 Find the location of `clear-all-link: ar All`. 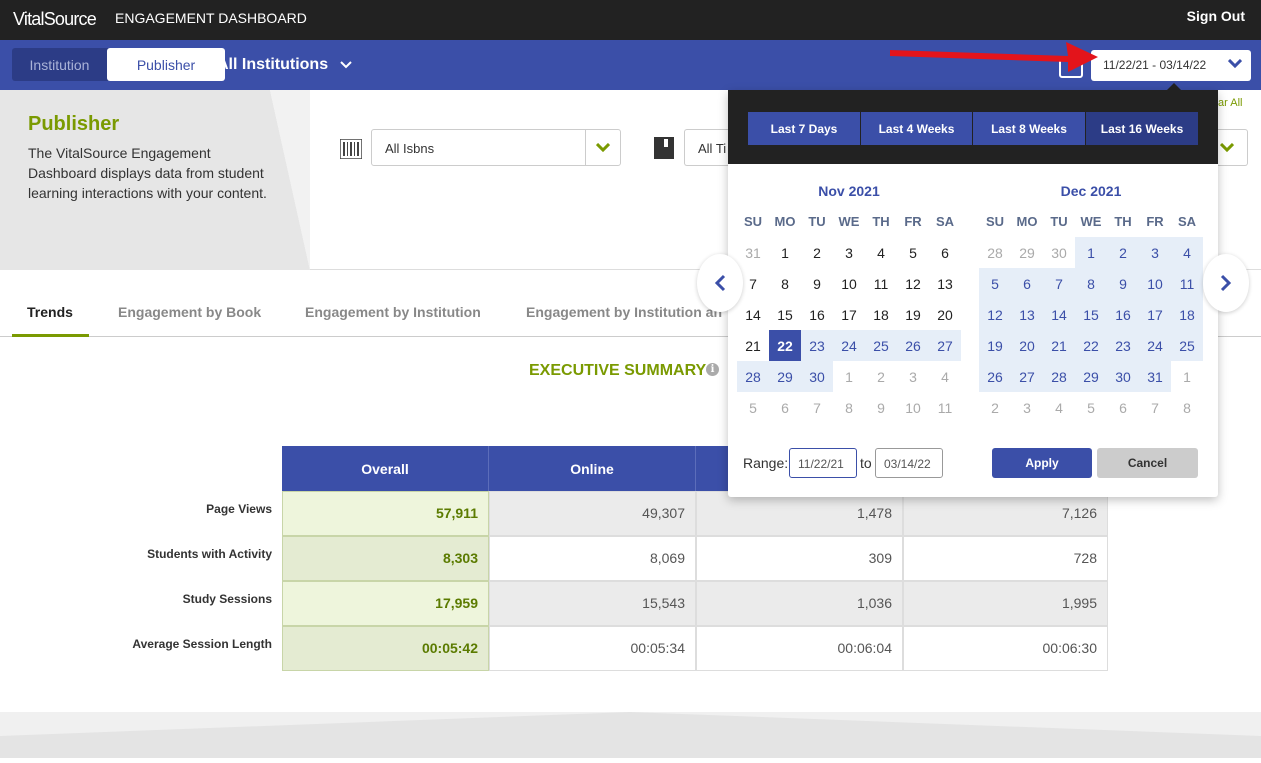

clear-all-link: ar All is located at coordinates (1230, 103).